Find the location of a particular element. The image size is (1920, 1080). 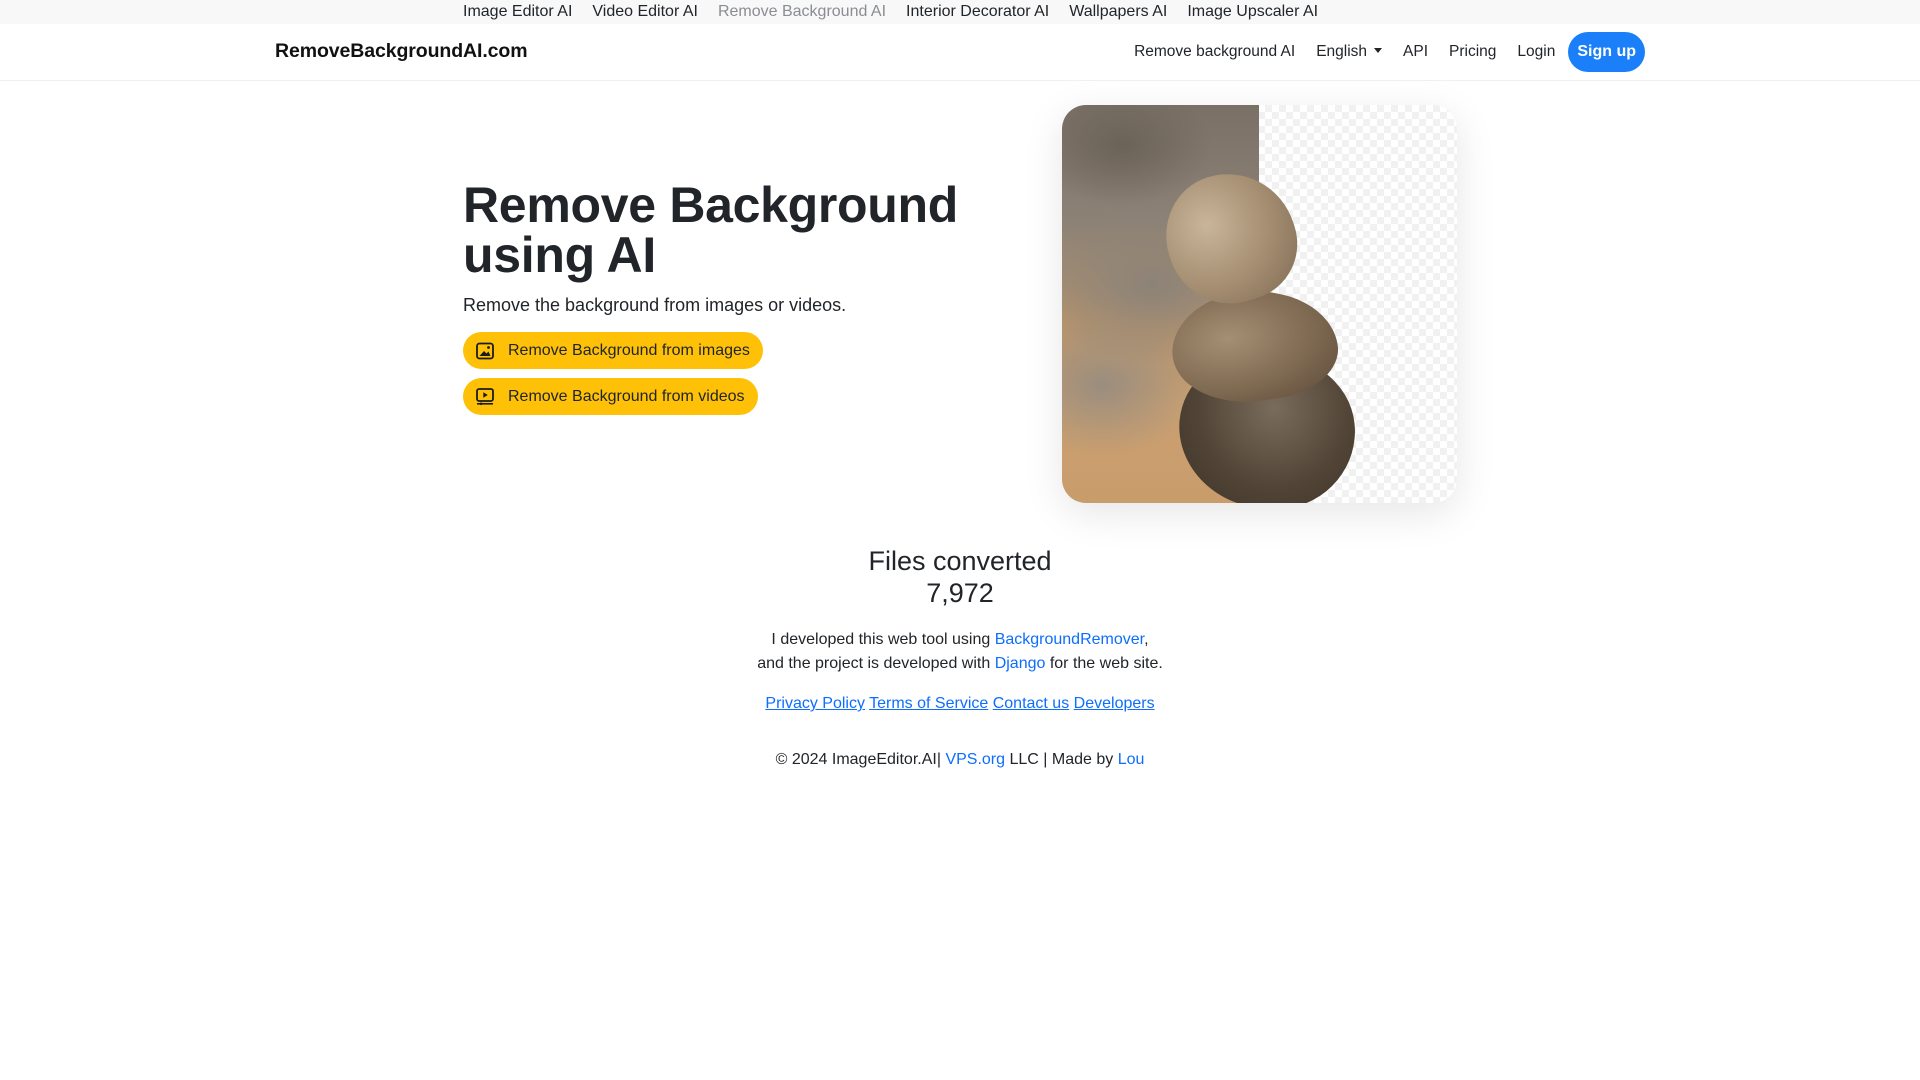

files-converted-stat: Files converted 7,972 is located at coordinates (960, 577).